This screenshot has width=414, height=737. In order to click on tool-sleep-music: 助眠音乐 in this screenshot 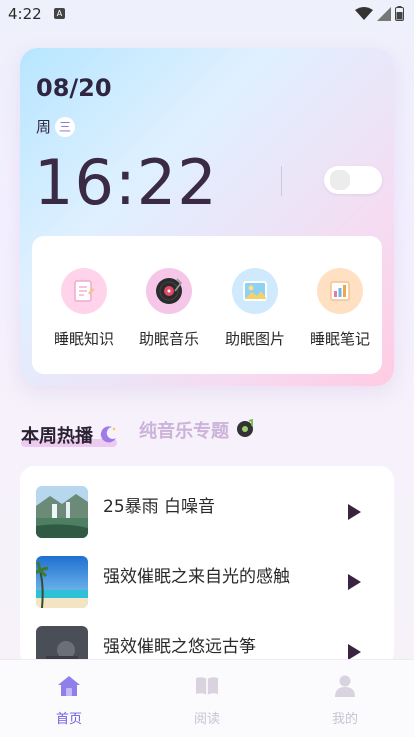, I will do `click(169, 308)`.